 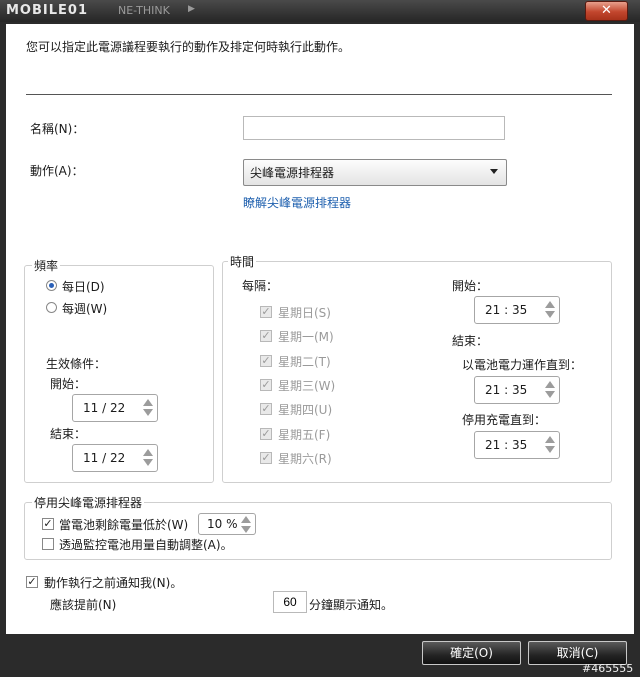 What do you see at coordinates (304, 434) in the screenshot?
I see `weekday-label: 星期五(F)` at bounding box center [304, 434].